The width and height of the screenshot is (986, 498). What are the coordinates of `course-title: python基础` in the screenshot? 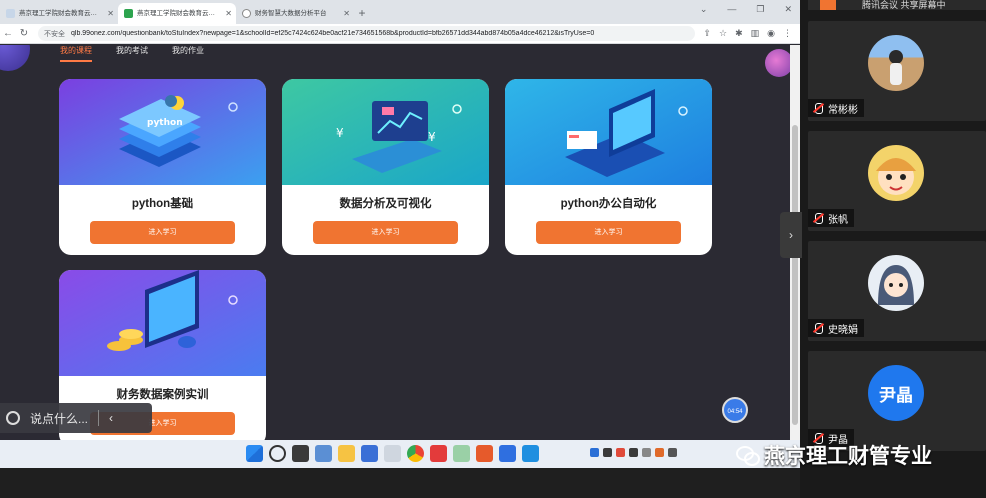 It's located at (162, 204).